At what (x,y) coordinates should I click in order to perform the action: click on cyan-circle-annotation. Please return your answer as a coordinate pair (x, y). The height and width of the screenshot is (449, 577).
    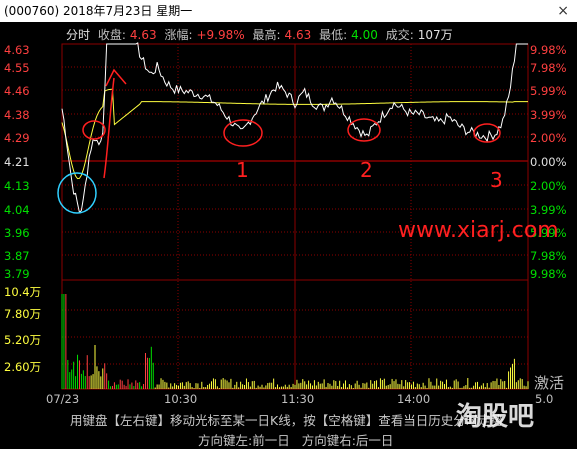
    Looking at the image, I should click on (77, 193).